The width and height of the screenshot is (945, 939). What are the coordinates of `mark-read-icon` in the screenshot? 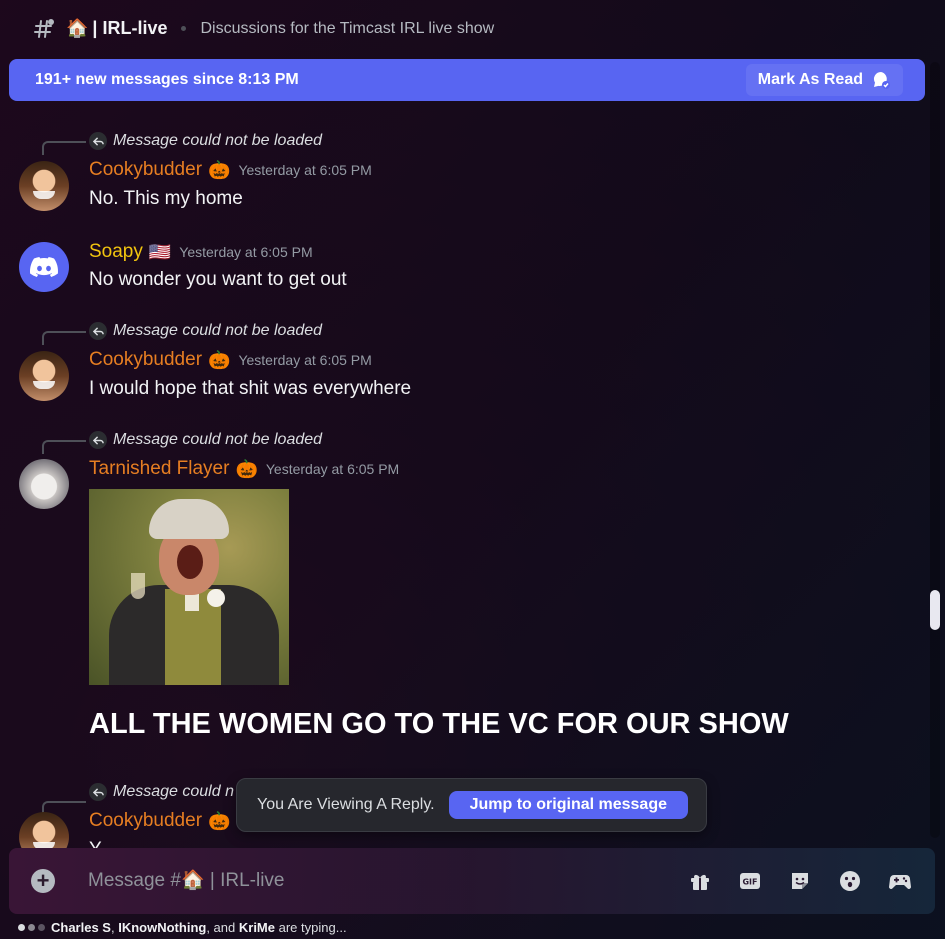 It's located at (882, 80).